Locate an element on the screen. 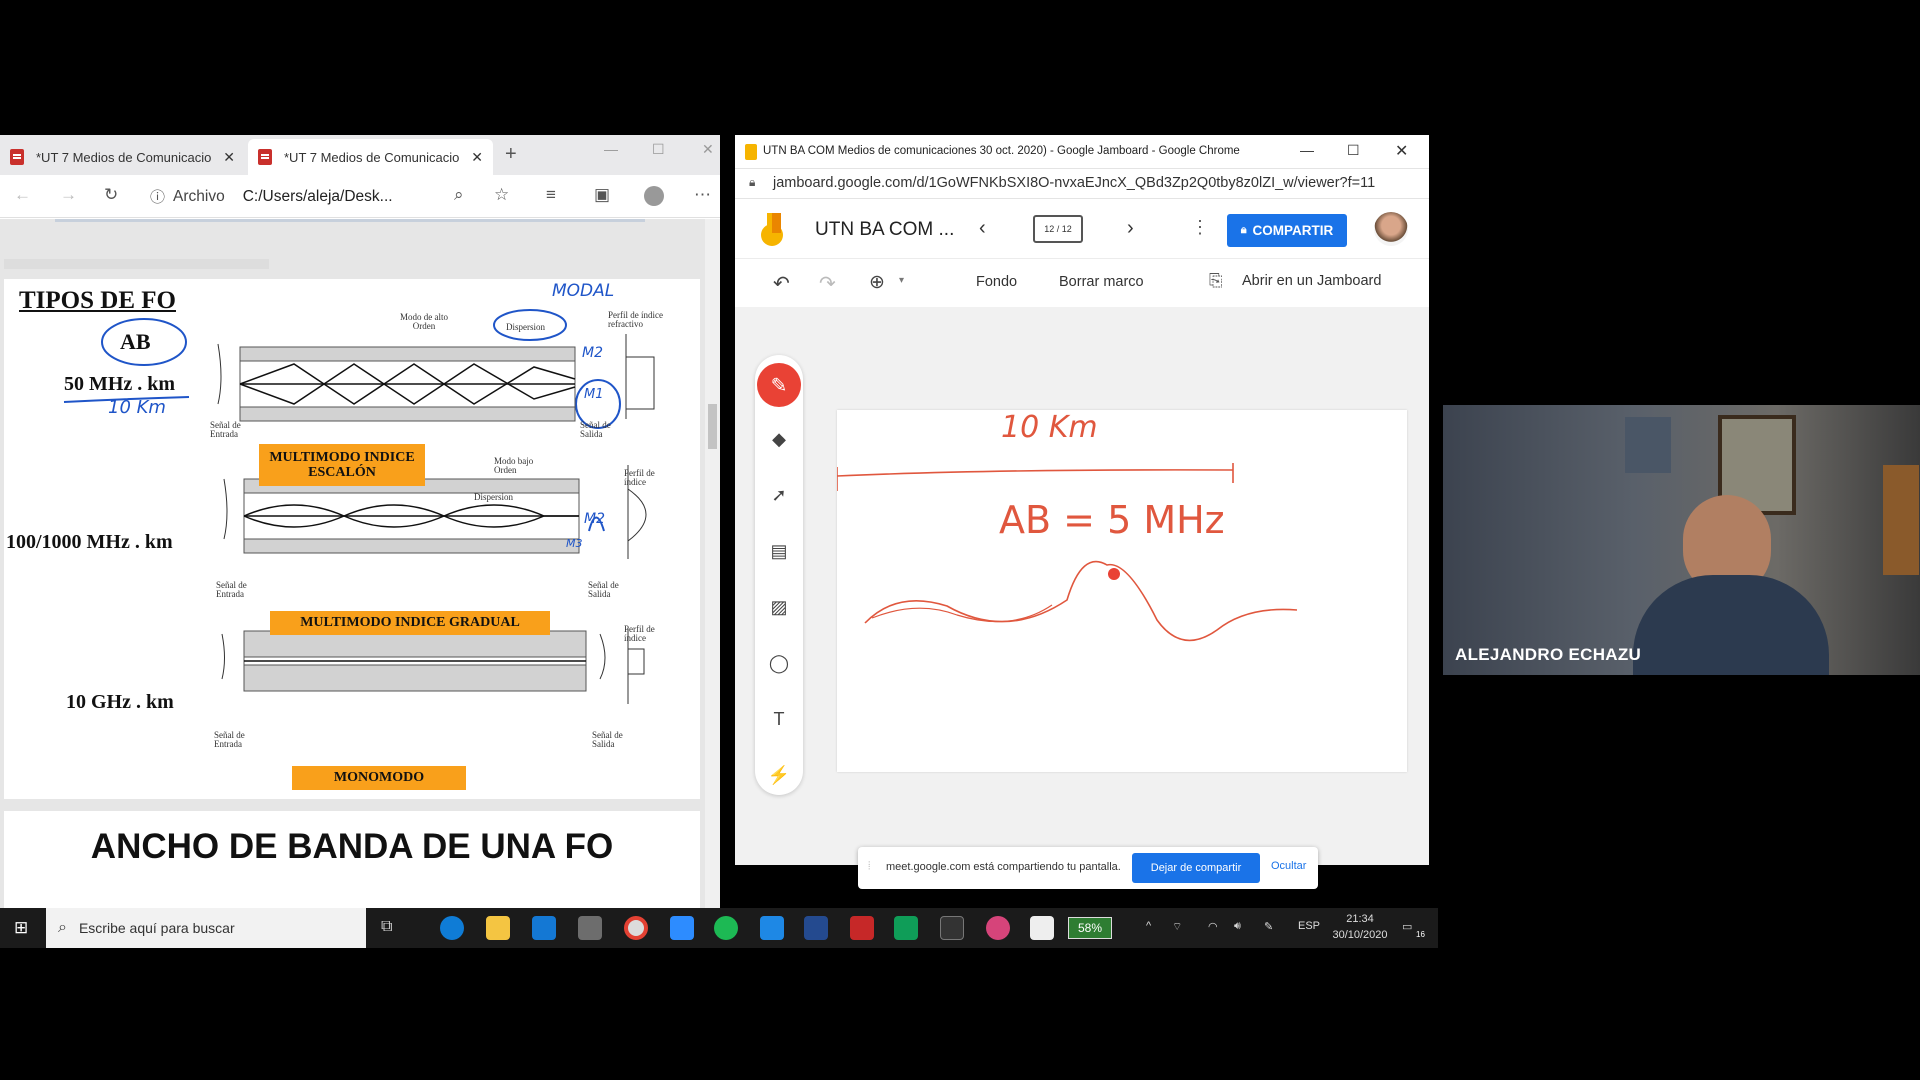 The image size is (1920, 1080). label-step-index: MULTIMODO INDICE ESCALÓN is located at coordinates (342, 465).